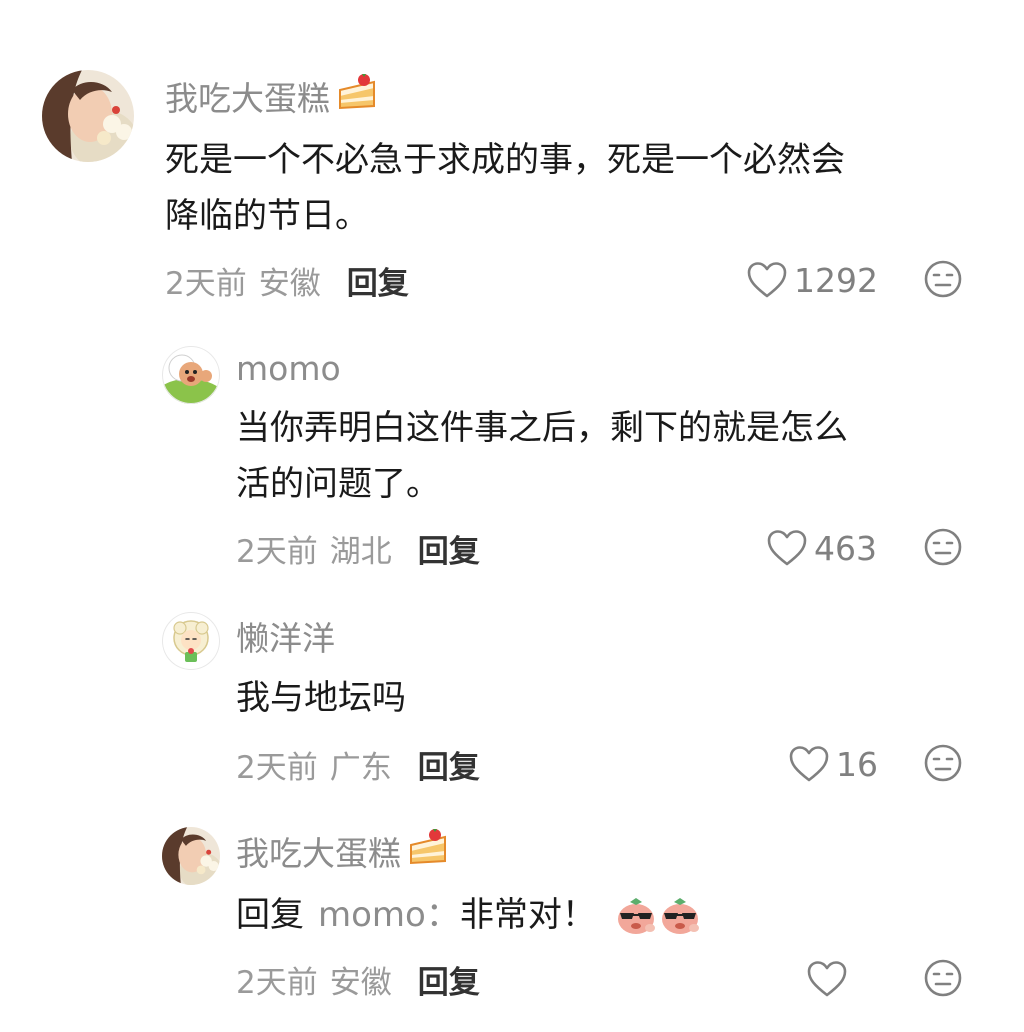  I want to click on comment-text: 我与地坛吗, so click(321, 698).